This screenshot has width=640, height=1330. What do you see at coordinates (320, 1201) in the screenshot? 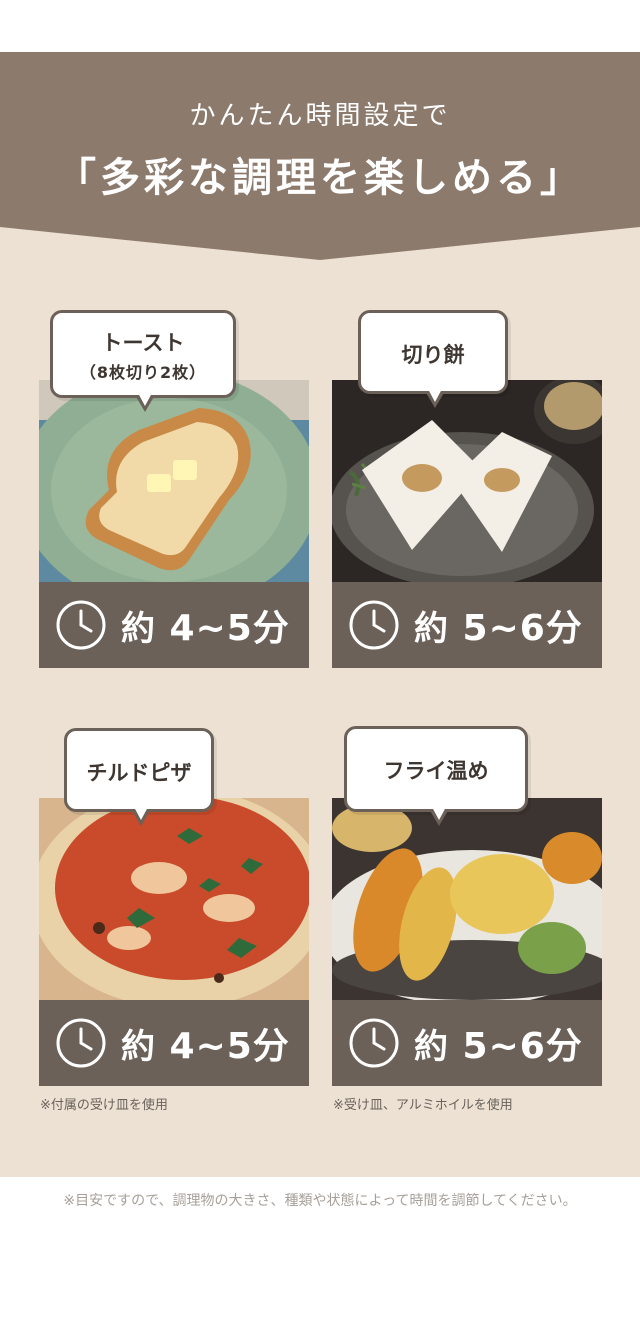
I see `footer-note: ※目安ですので、調理物の大きさ、種類や状態によって時間を調節してください。` at bounding box center [320, 1201].